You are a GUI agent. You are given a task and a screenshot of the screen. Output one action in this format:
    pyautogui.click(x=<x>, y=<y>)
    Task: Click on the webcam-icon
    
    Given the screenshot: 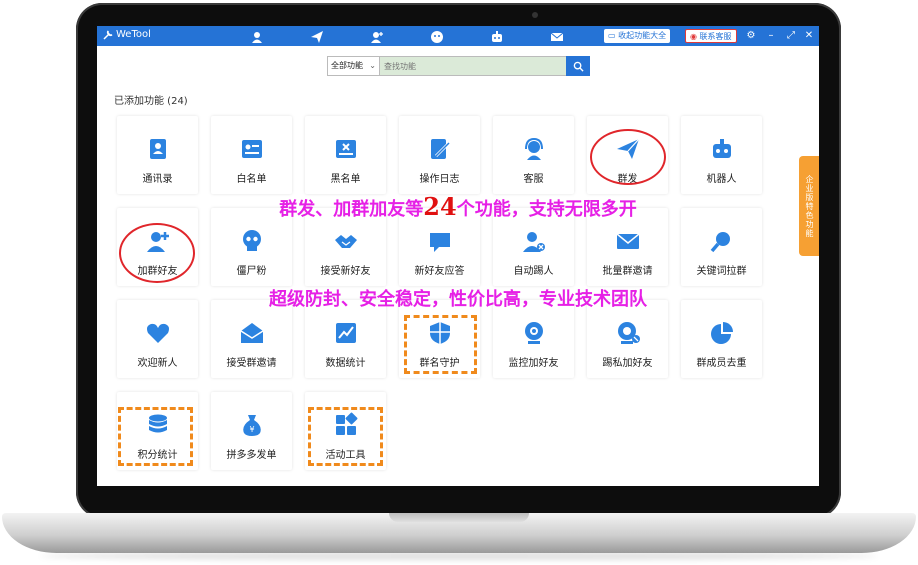 What is the action you would take?
    pyautogui.click(x=534, y=333)
    